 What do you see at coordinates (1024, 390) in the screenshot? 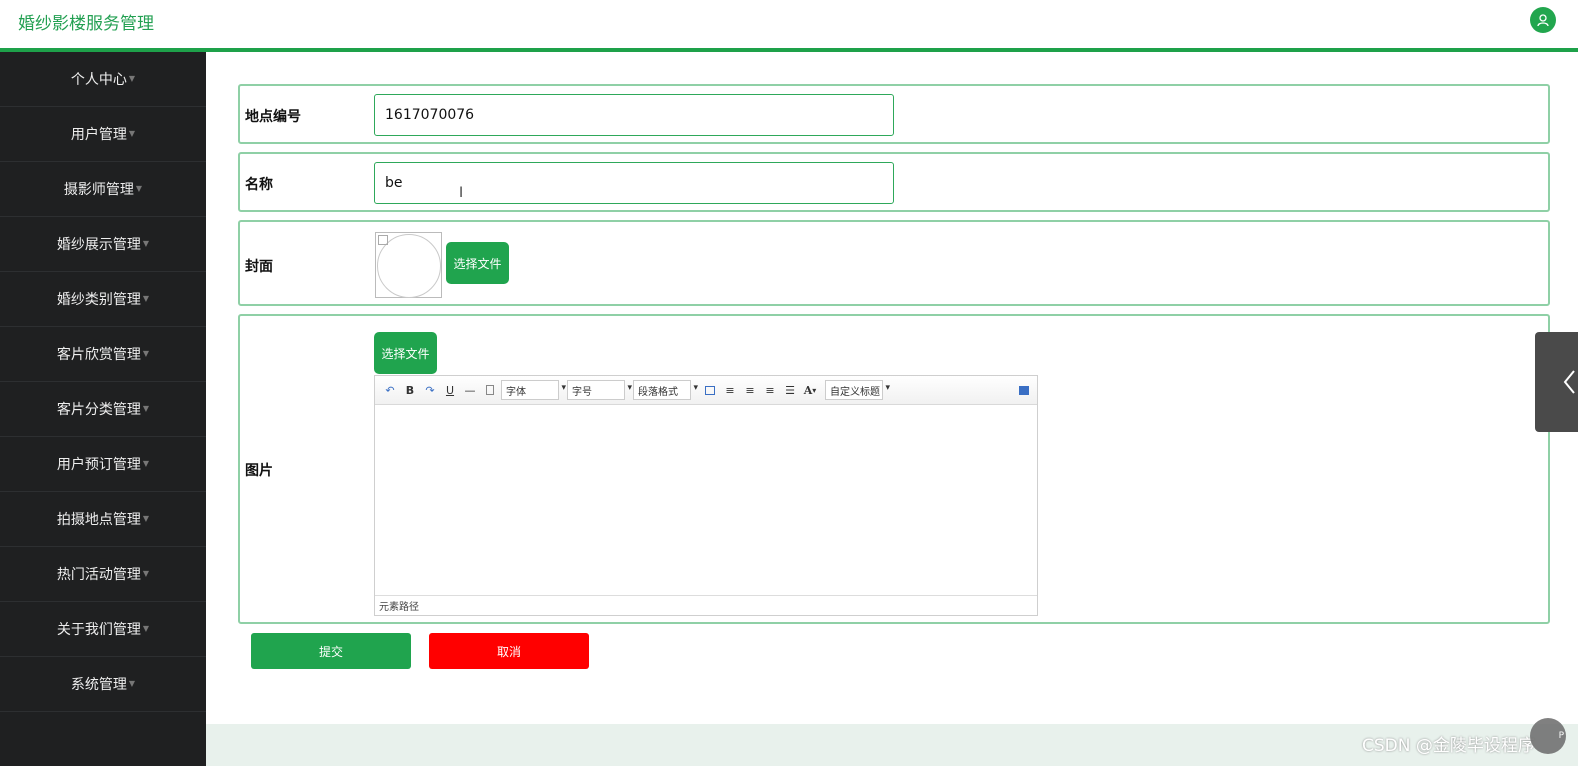
I see `fullscreen-icon` at bounding box center [1024, 390].